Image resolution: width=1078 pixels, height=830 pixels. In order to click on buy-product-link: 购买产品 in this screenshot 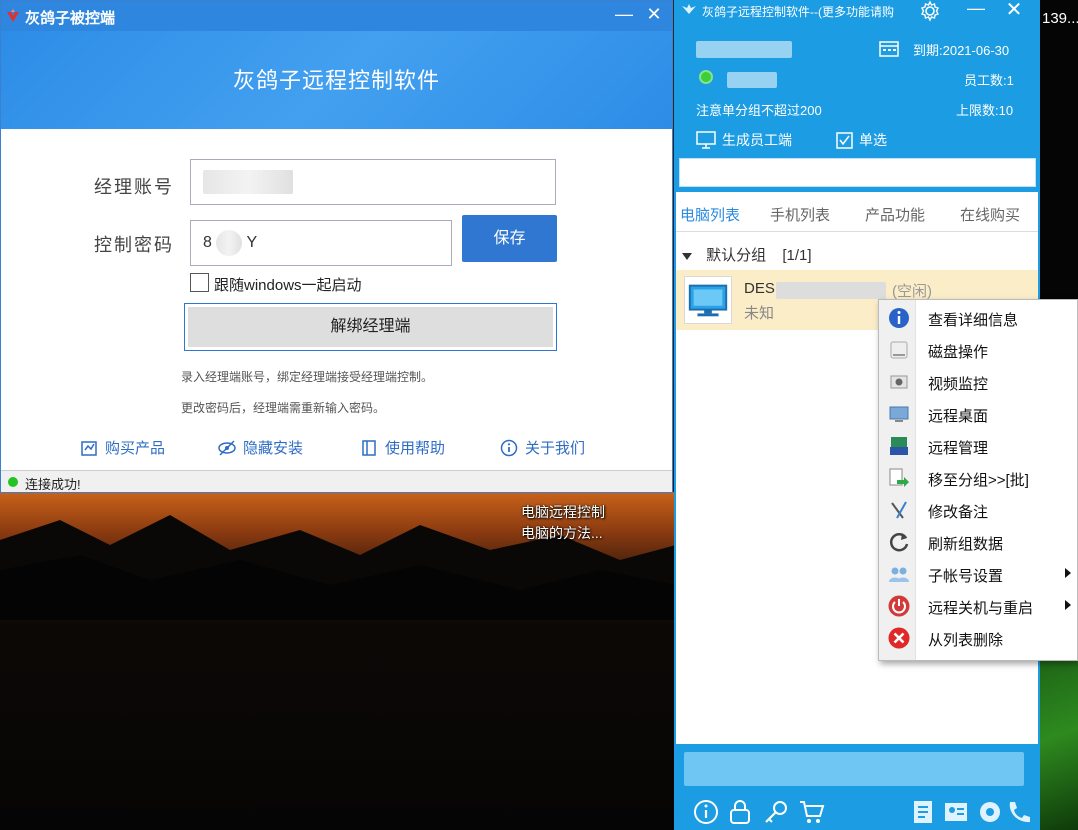, I will do `click(122, 447)`.